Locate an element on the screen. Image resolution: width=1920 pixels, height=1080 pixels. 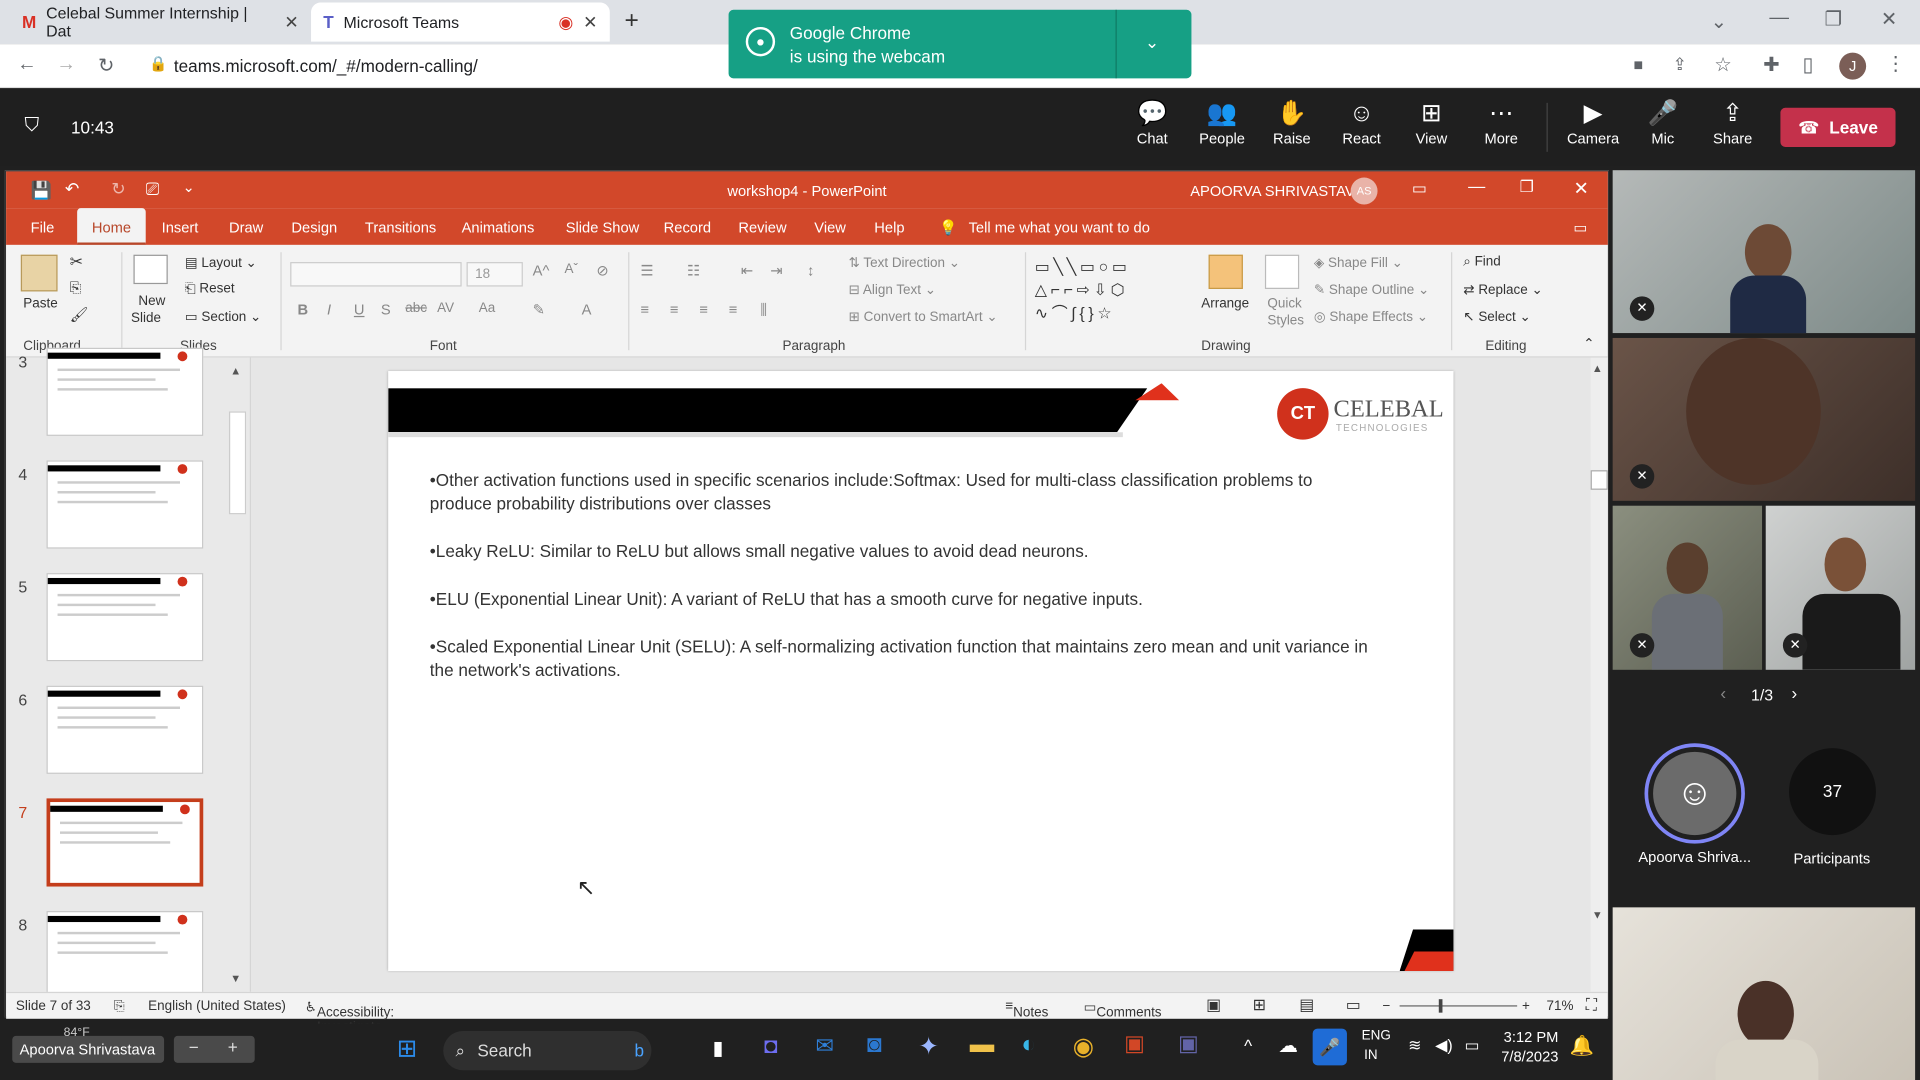
tab-design: Design is located at coordinates (314, 227).